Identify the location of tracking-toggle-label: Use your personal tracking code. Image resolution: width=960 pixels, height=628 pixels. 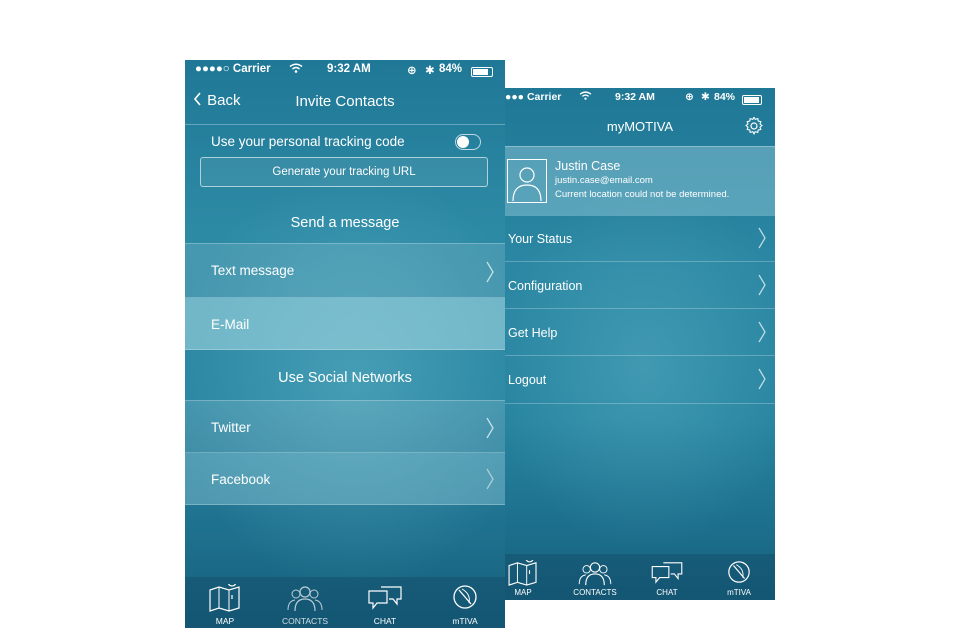
(308, 141).